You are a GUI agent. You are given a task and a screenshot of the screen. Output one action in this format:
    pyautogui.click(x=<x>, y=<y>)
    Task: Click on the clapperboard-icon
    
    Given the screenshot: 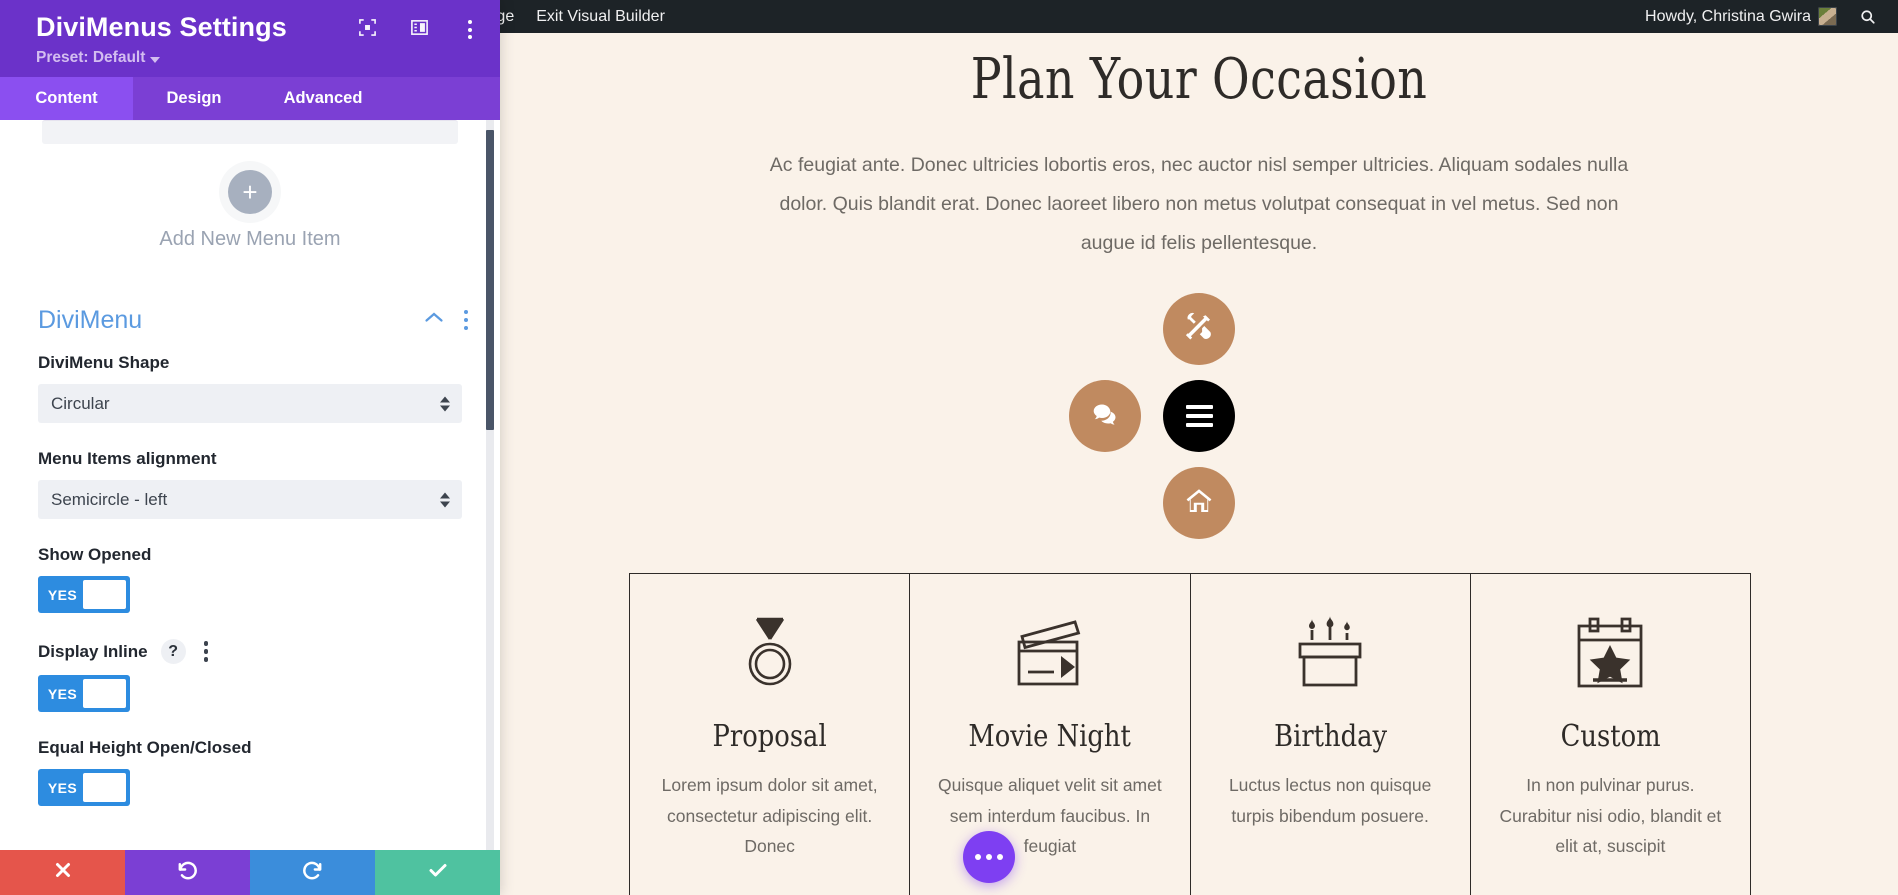 What is the action you would take?
    pyautogui.click(x=1049, y=653)
    